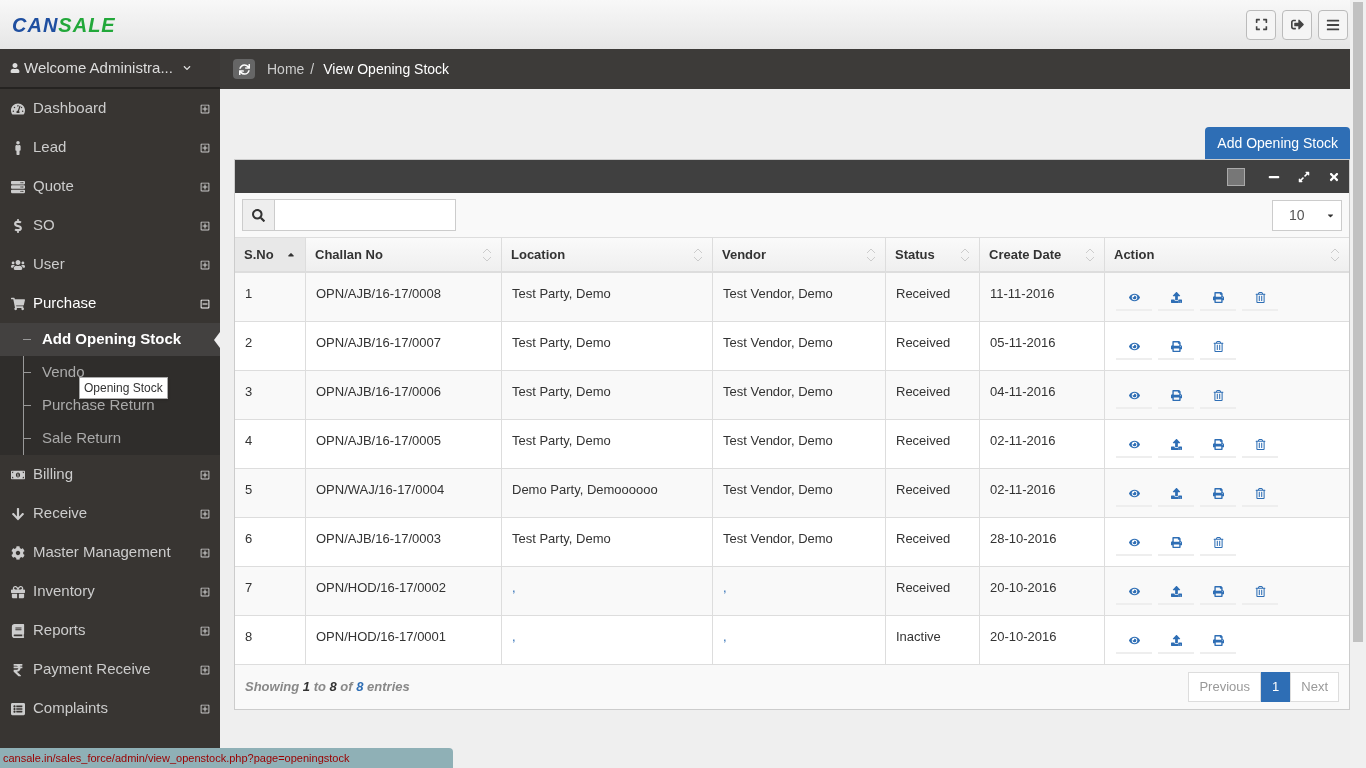 This screenshot has height=768, width=1366. Describe the element at coordinates (1277, 143) in the screenshot. I see `add-opening-stock-button: Add Opening Stock` at that location.